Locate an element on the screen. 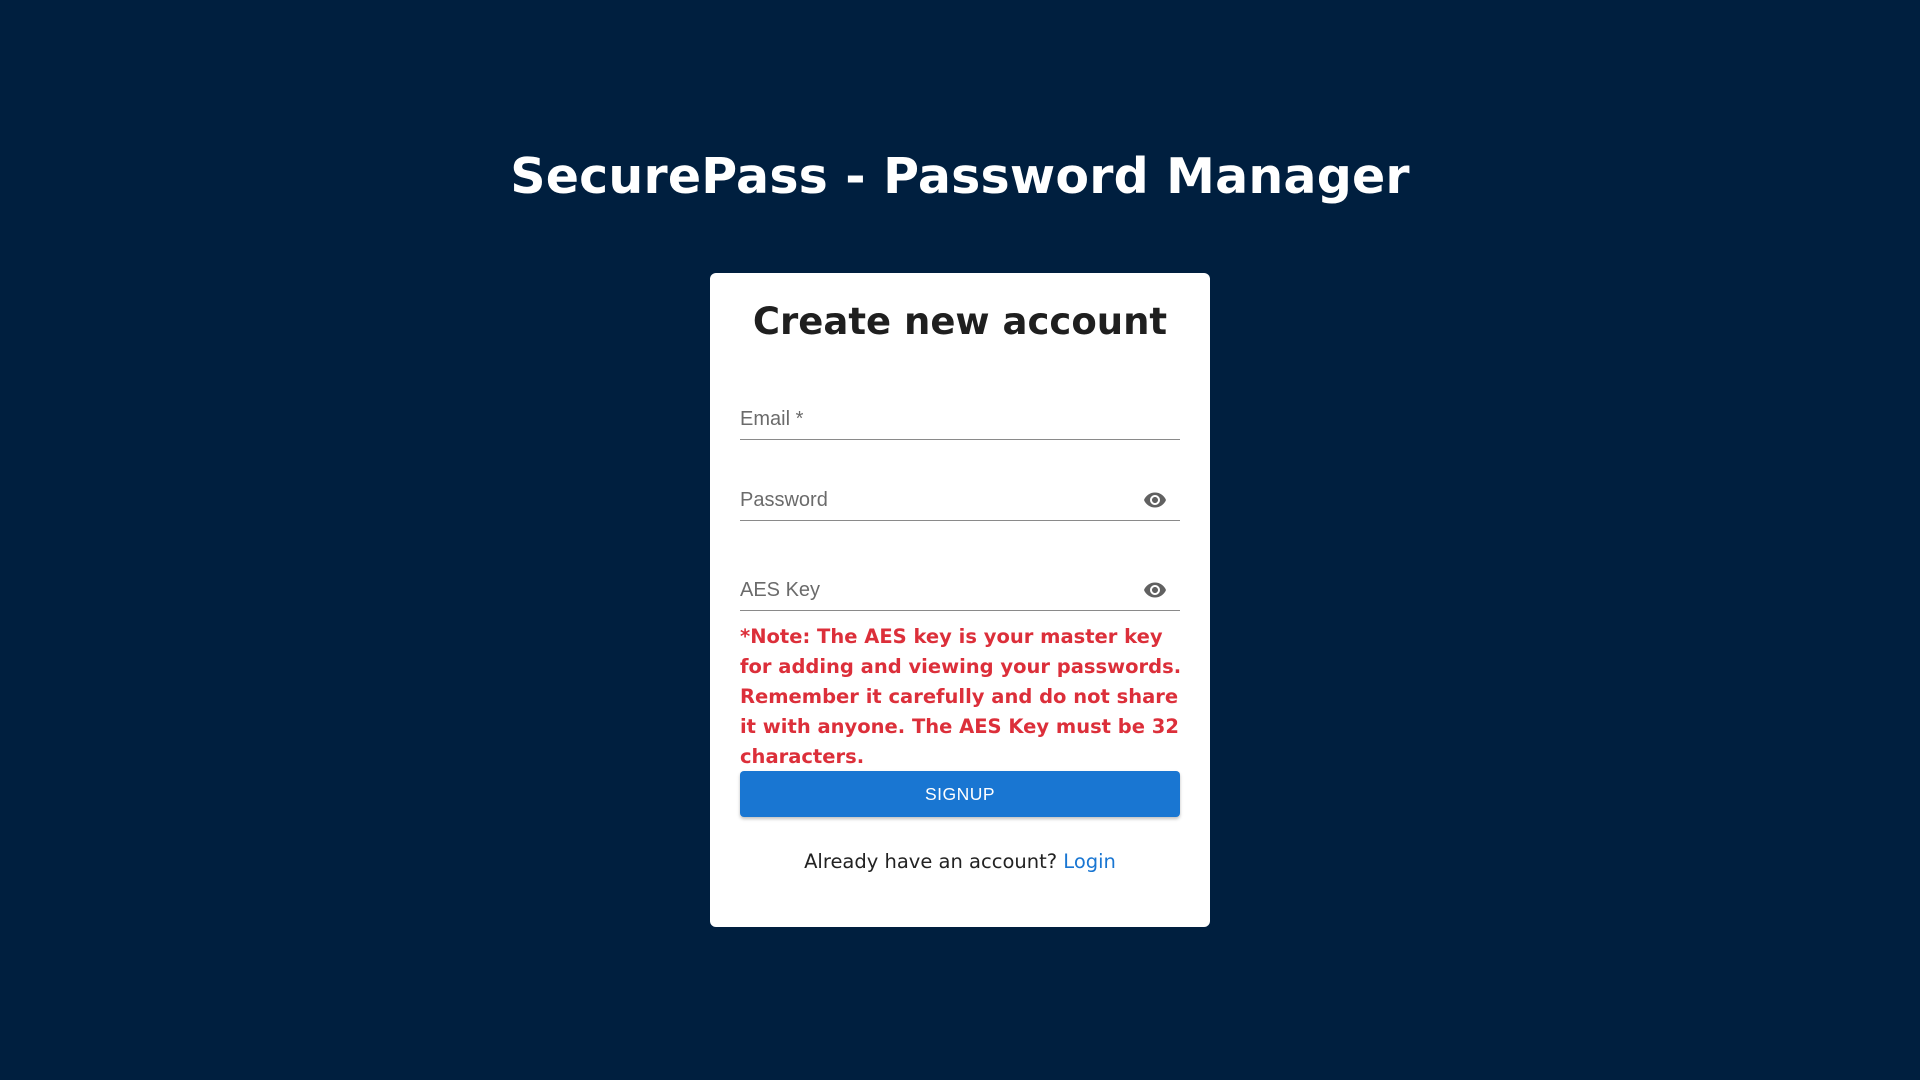  show-aes-key-eye-icon is located at coordinates (1155, 590).